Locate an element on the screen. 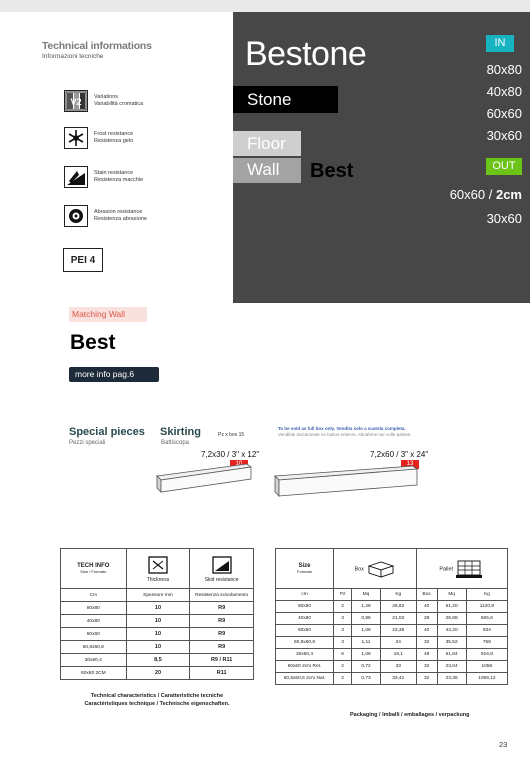 Image resolution: width=530 pixels, height=758 pixels. skid-icon is located at coordinates (221, 564).